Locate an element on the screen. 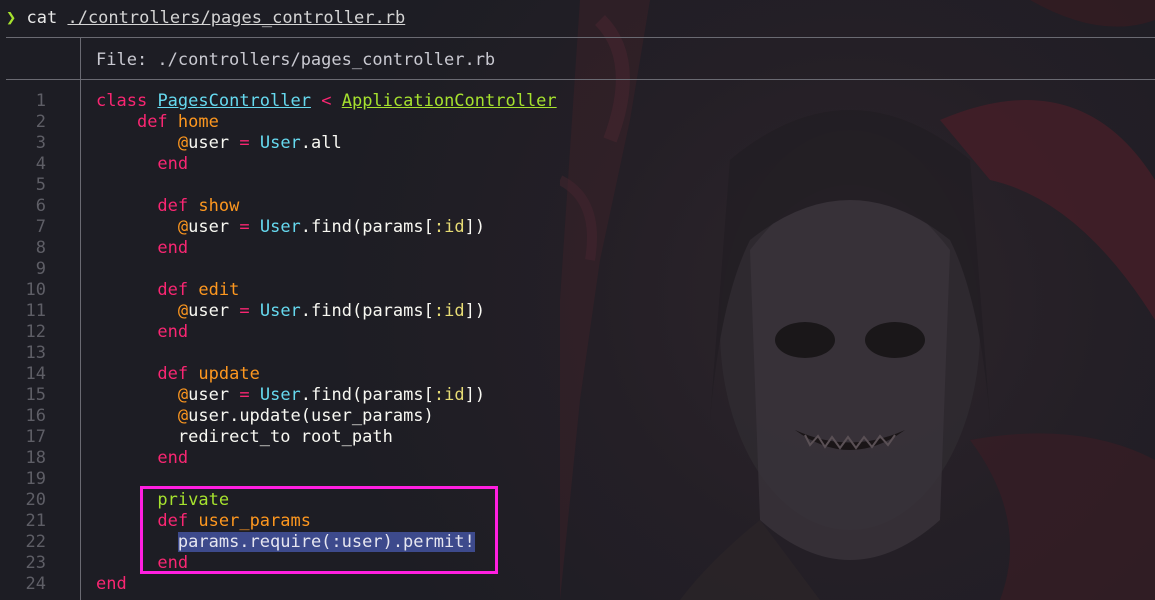 The height and width of the screenshot is (600, 1155). header-gutter-divider is located at coordinates (80, 58).